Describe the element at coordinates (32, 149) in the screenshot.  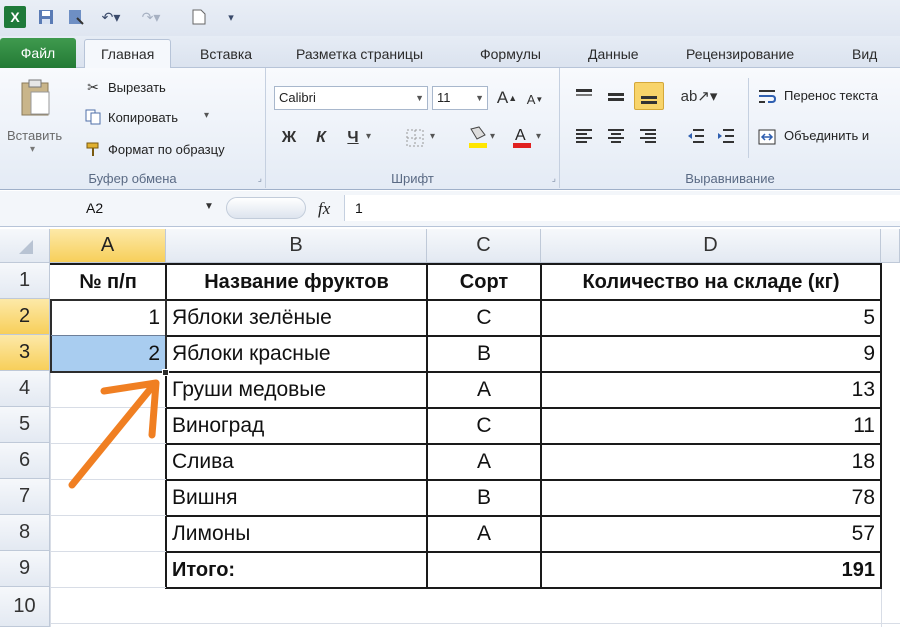
I see `paste-dropdown-icon: ▾` at that location.